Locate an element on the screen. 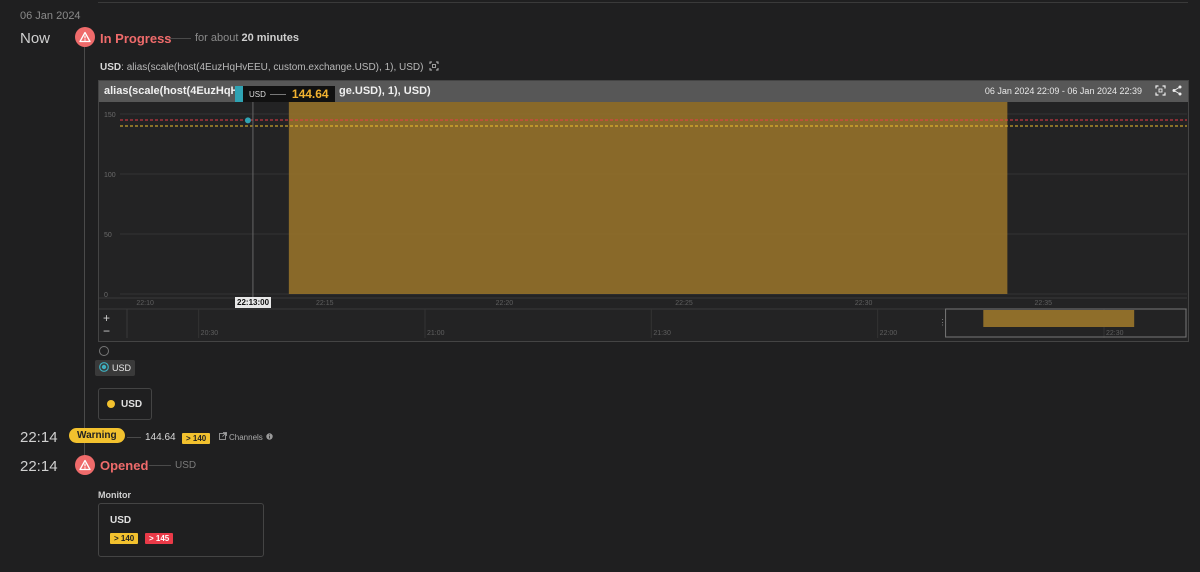 The height and width of the screenshot is (572, 1200). chart-title-left: alias(scale(host(4EuzHqH is located at coordinates (171, 91).